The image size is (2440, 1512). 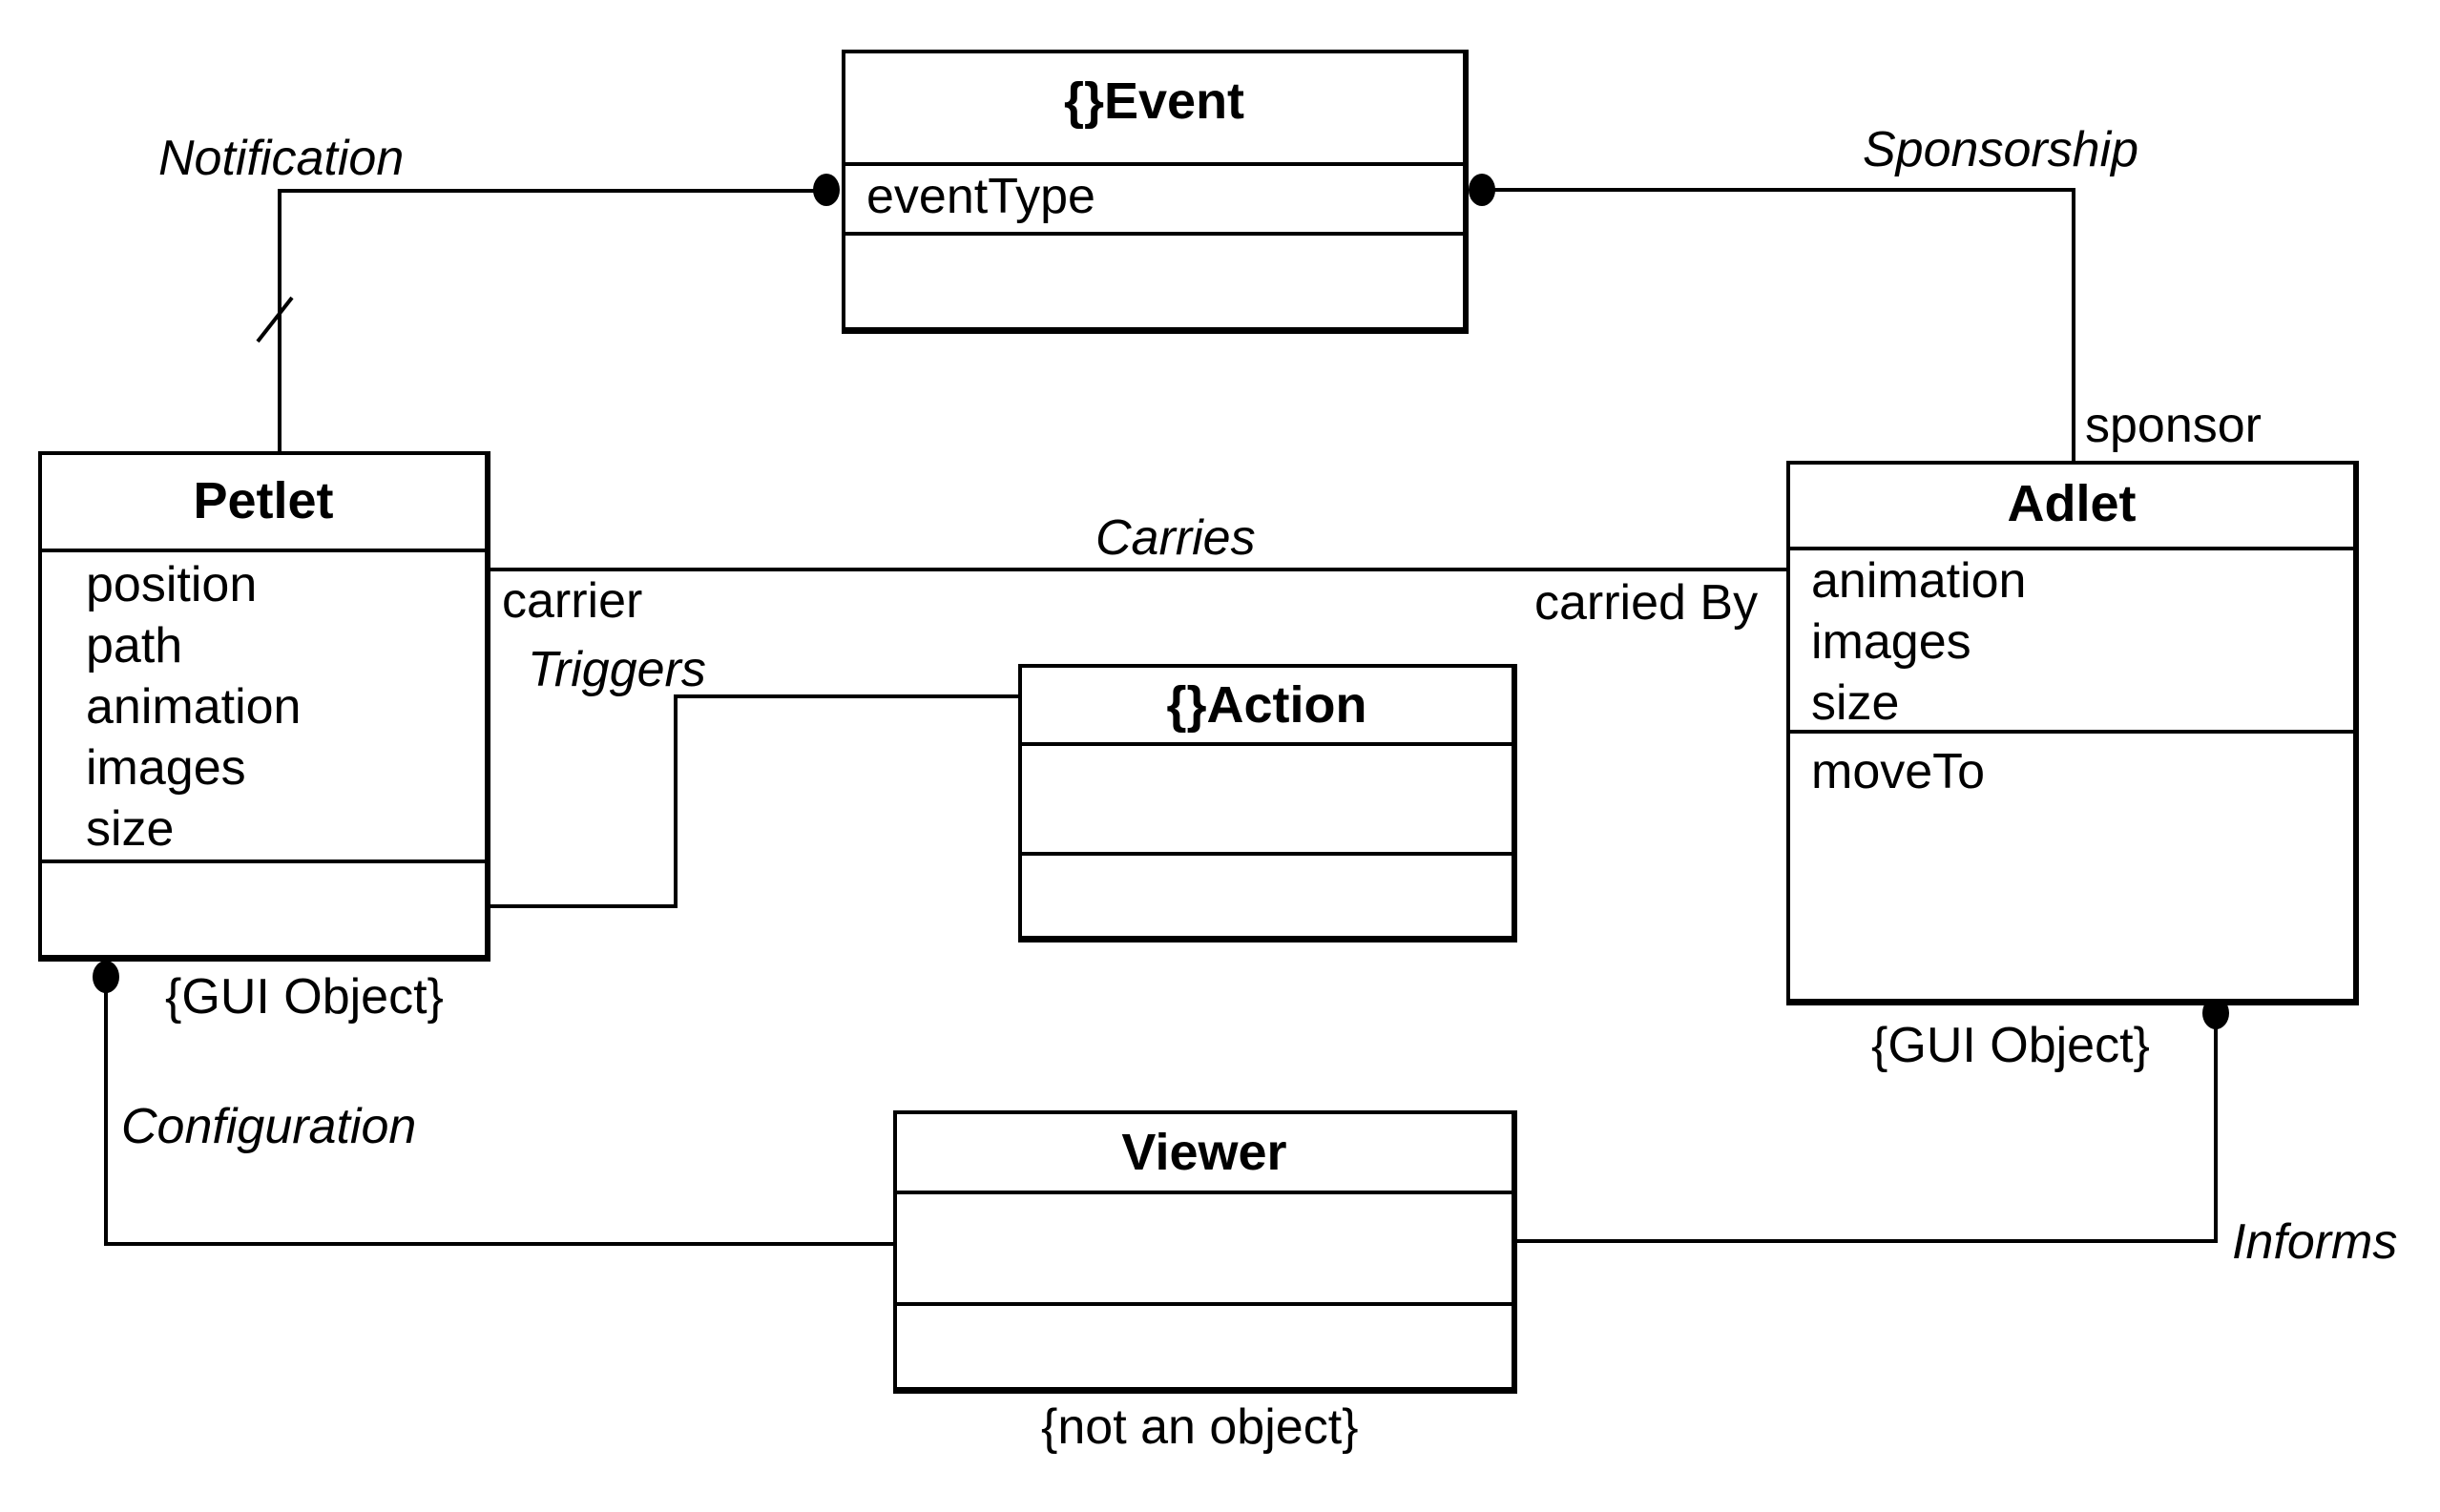 I want to click on class-petlet-attributes: position path animation images size, so click(x=264, y=705).